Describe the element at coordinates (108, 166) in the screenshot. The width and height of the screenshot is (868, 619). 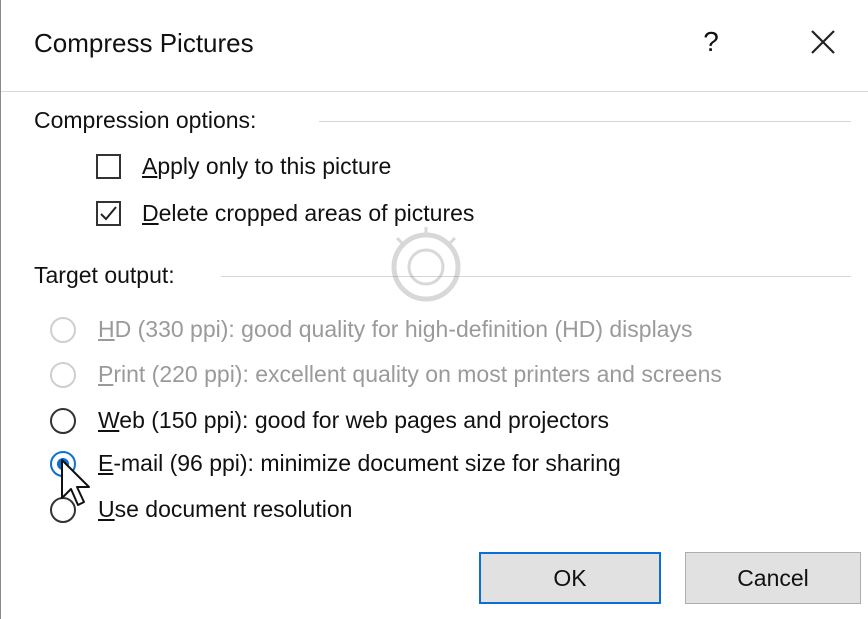
I see `apply-only-checkbox` at that location.